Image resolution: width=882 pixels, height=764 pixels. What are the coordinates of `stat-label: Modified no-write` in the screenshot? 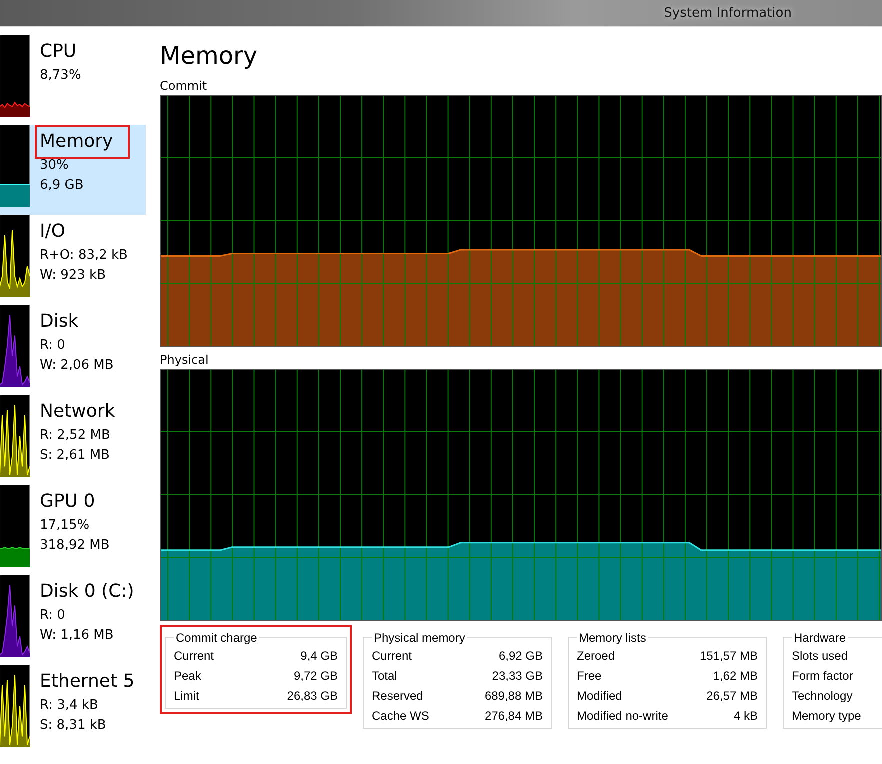 It's located at (622, 716).